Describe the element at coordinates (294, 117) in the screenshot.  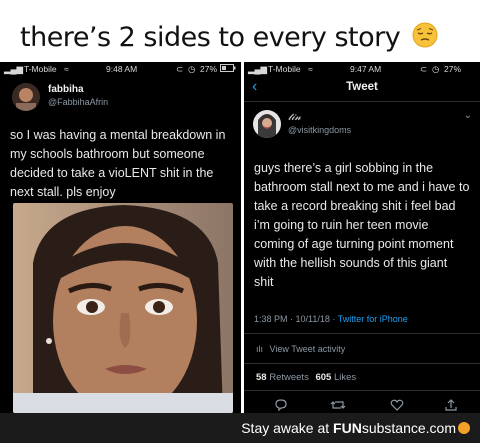
I see `display-name: 𝓉𝒾𝓃` at that location.